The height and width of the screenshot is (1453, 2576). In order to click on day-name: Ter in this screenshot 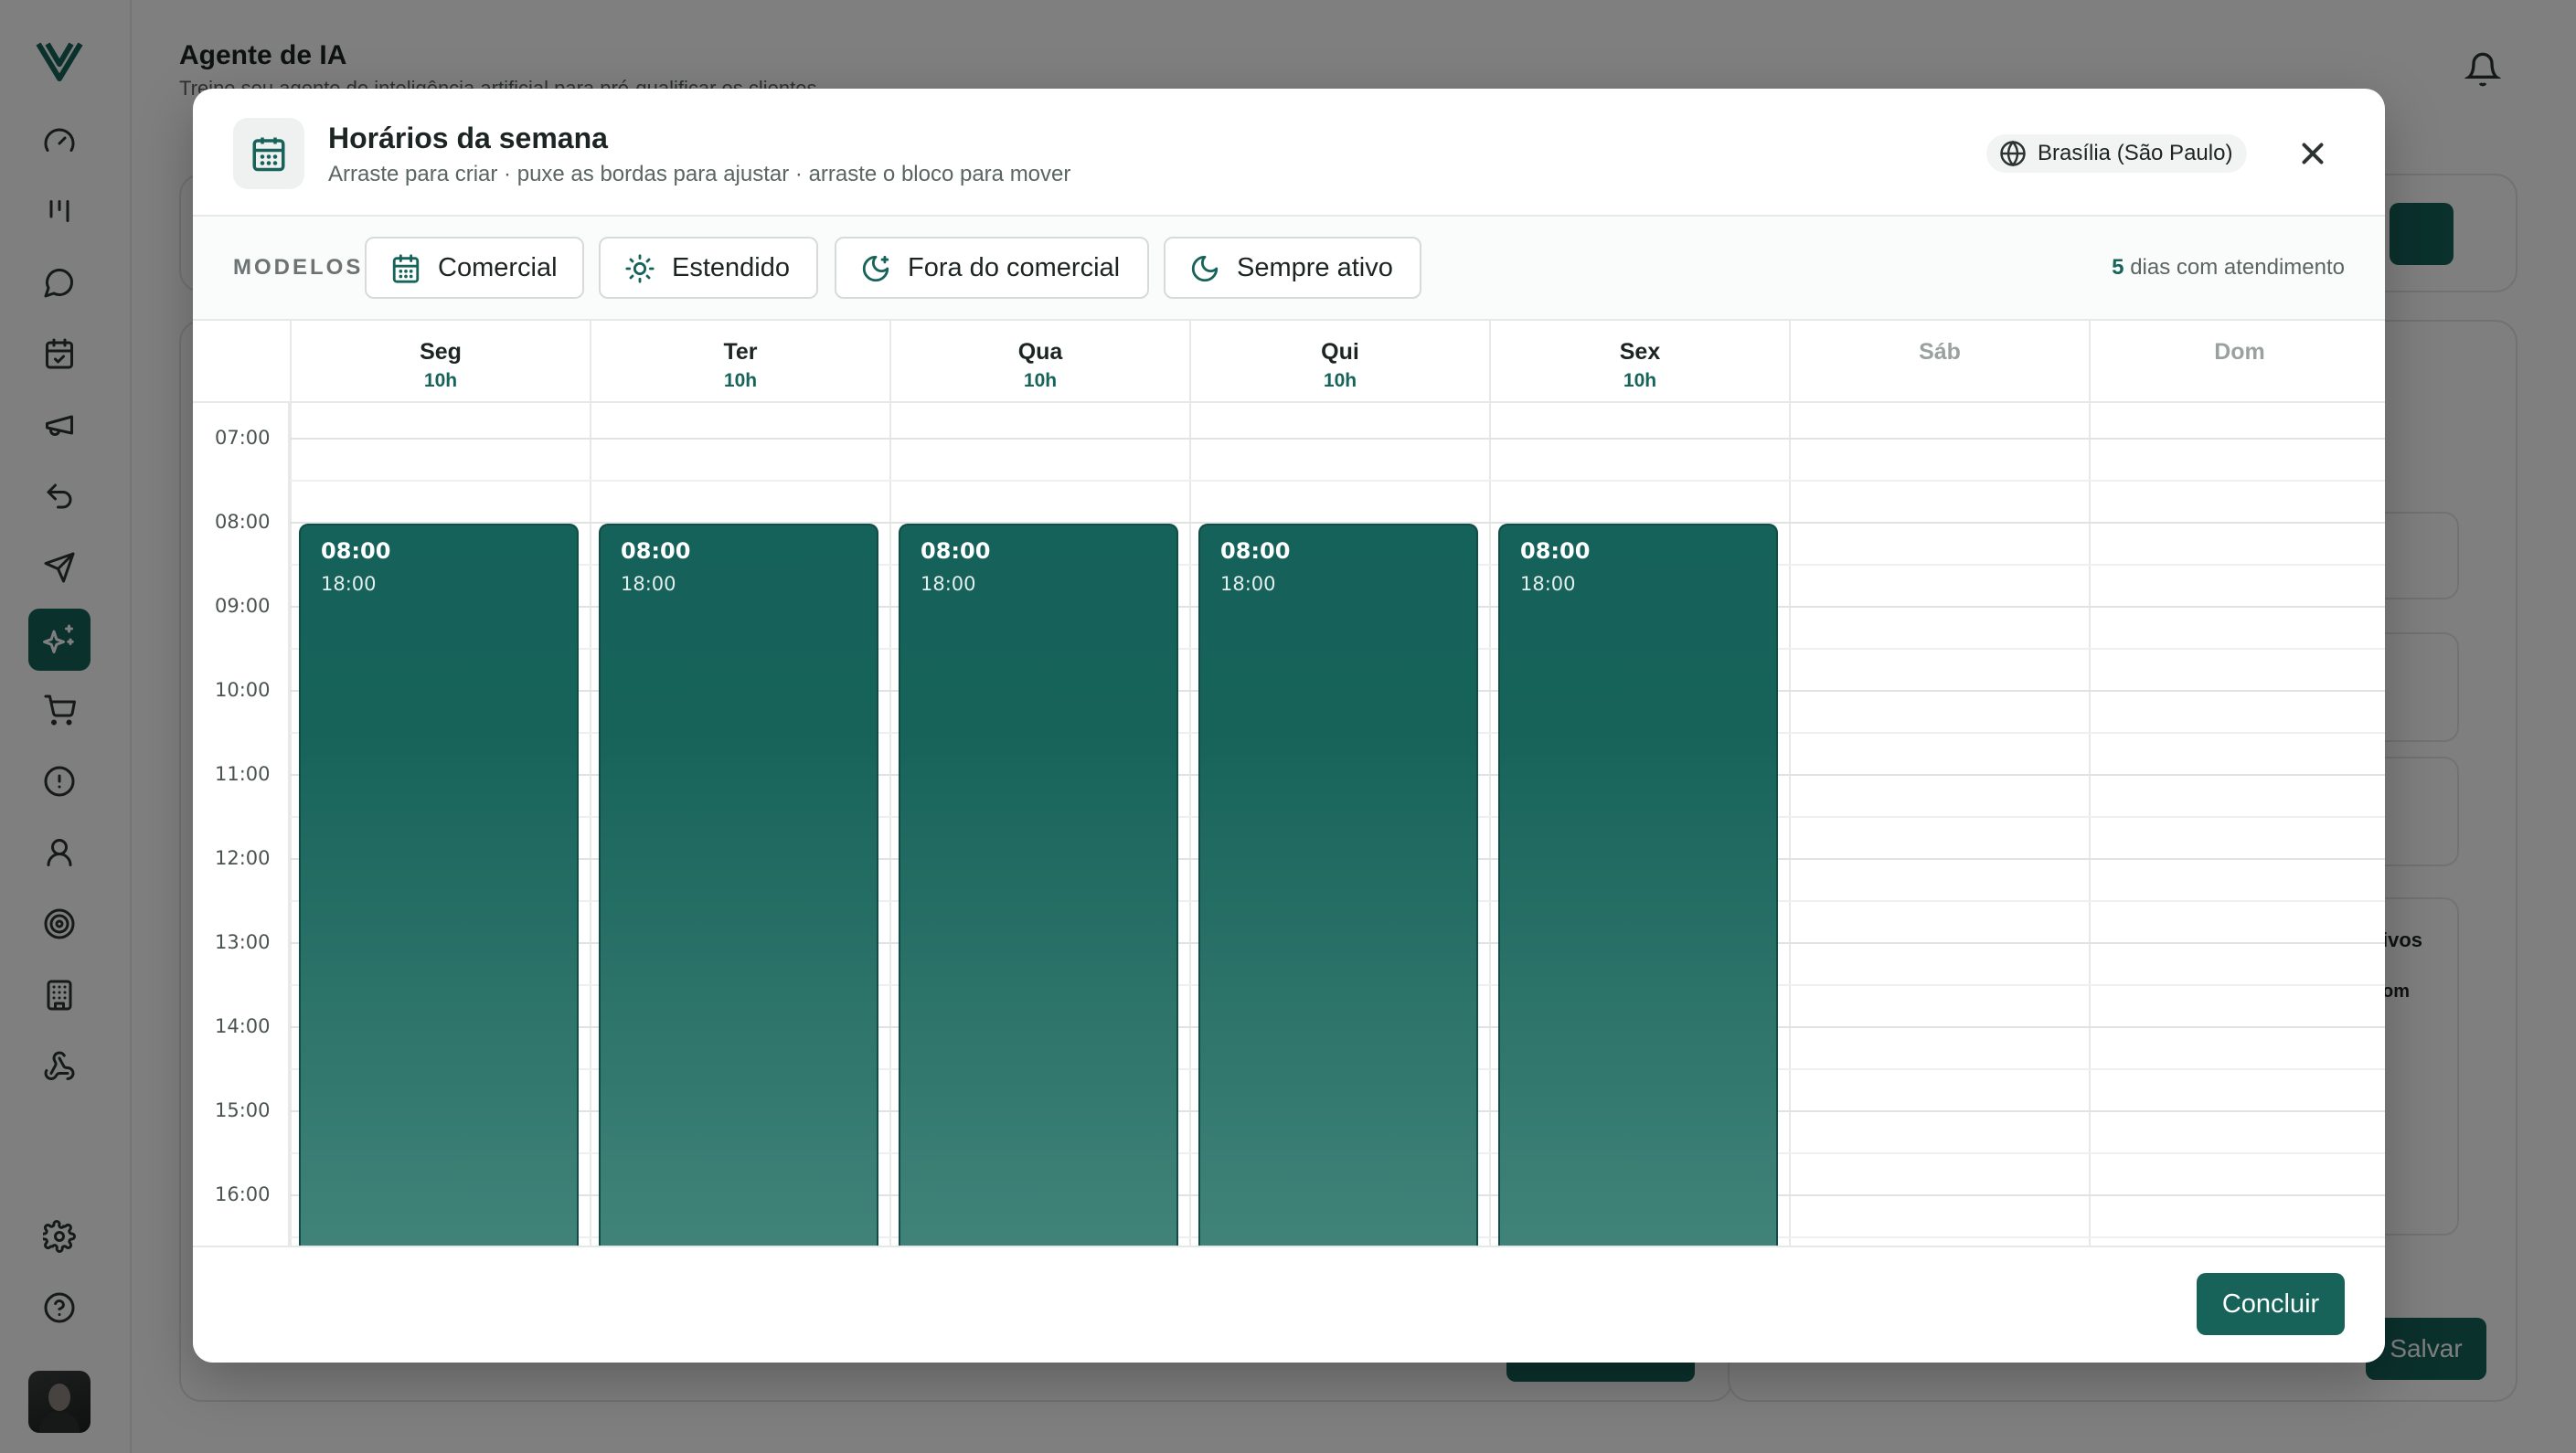, I will do `click(741, 352)`.